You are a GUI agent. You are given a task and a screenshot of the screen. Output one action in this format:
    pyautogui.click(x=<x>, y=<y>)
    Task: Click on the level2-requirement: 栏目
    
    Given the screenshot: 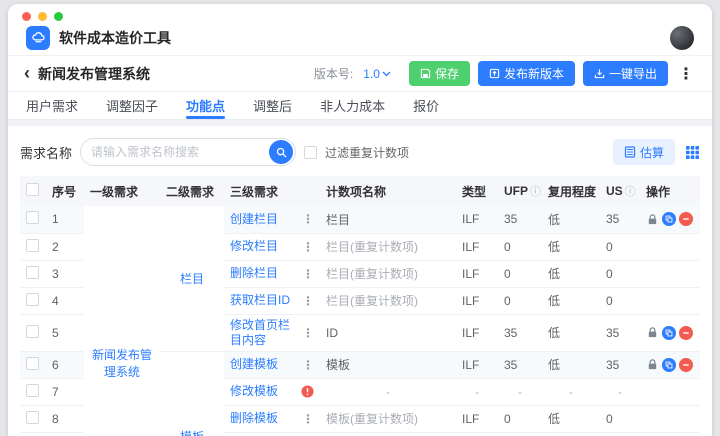 What is the action you would take?
    pyautogui.click(x=192, y=279)
    